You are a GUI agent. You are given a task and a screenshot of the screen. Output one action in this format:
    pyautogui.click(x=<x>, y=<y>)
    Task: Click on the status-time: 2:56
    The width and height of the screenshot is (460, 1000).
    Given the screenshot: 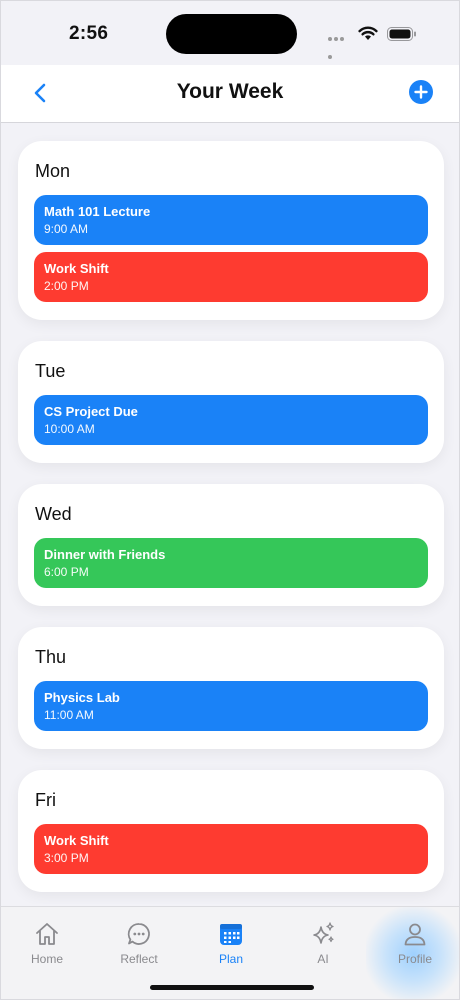 What is the action you would take?
    pyautogui.click(x=89, y=33)
    